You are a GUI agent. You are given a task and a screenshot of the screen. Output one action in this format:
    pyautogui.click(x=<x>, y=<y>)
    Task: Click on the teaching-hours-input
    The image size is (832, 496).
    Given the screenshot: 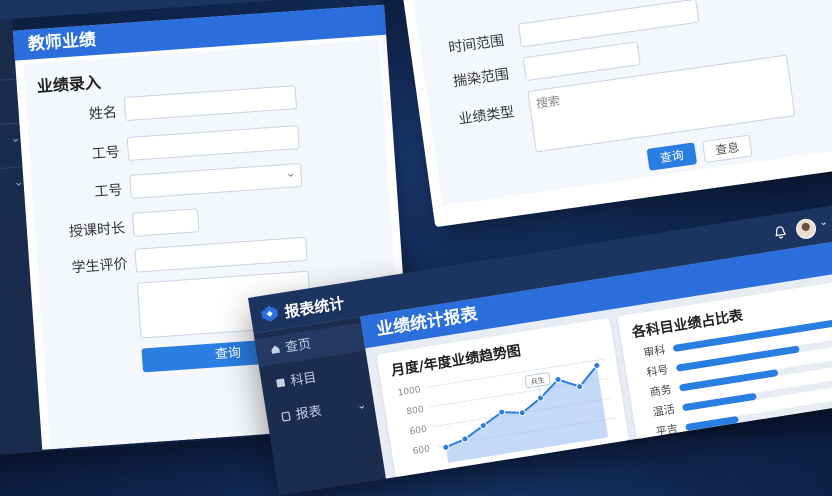 What is the action you would take?
    pyautogui.click(x=165, y=222)
    